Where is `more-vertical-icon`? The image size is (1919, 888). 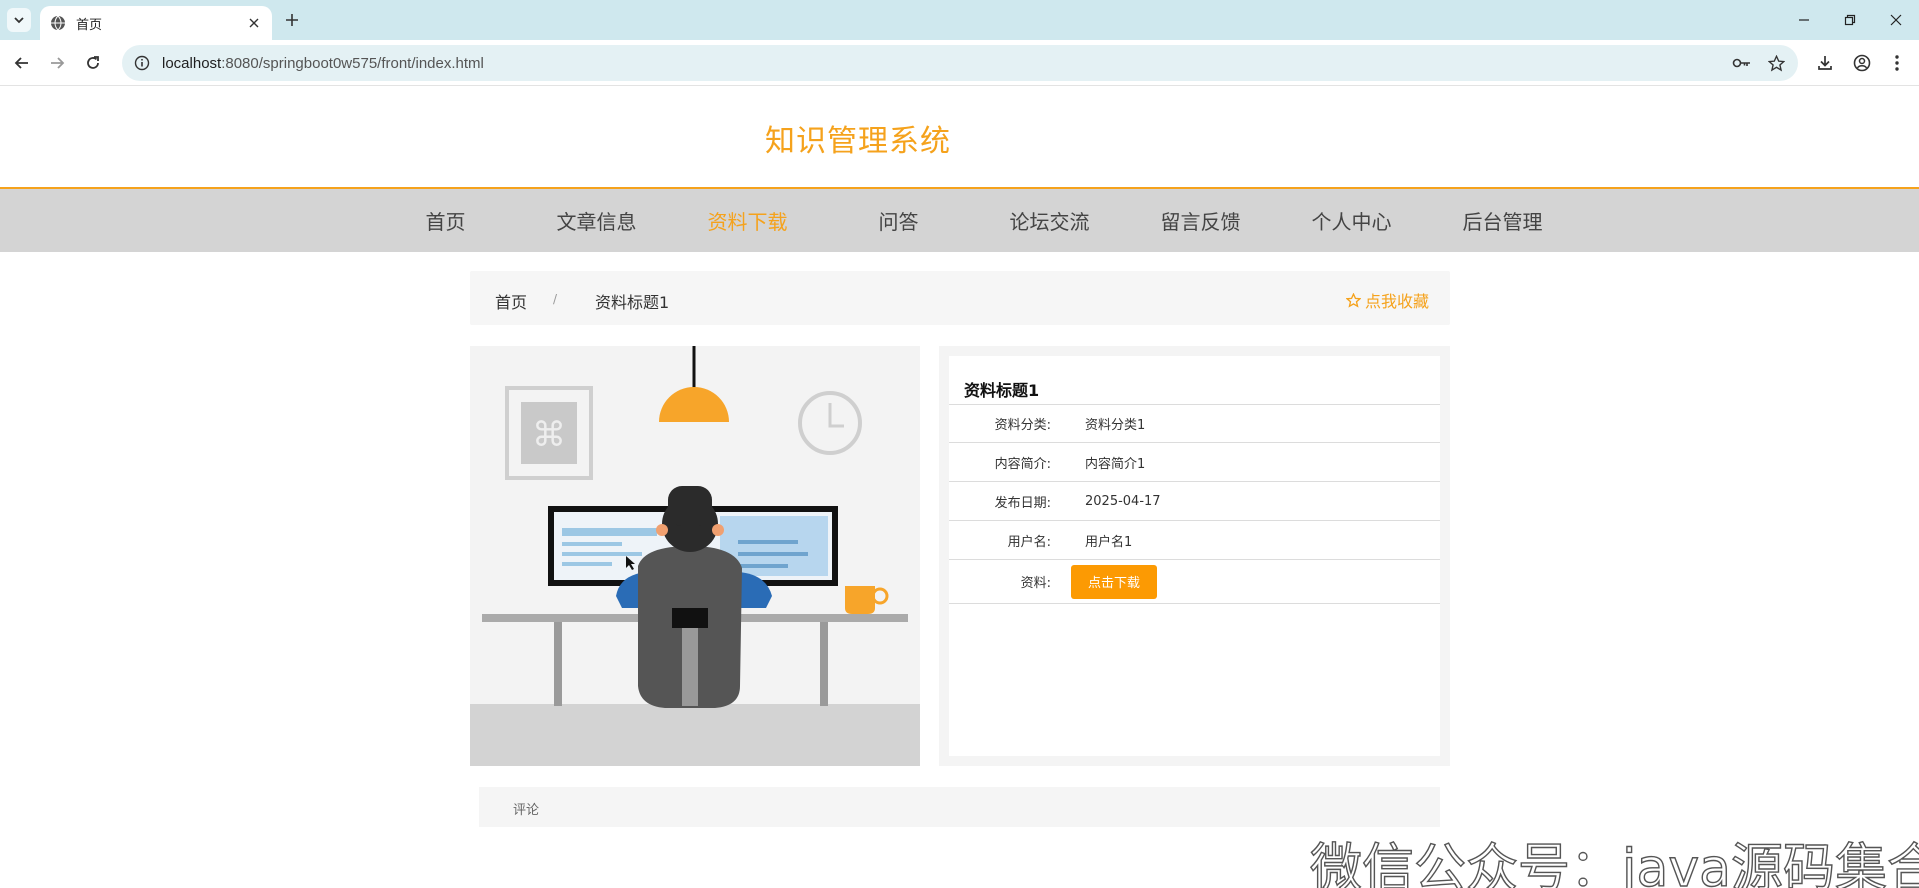
more-vertical-icon is located at coordinates (1897, 63).